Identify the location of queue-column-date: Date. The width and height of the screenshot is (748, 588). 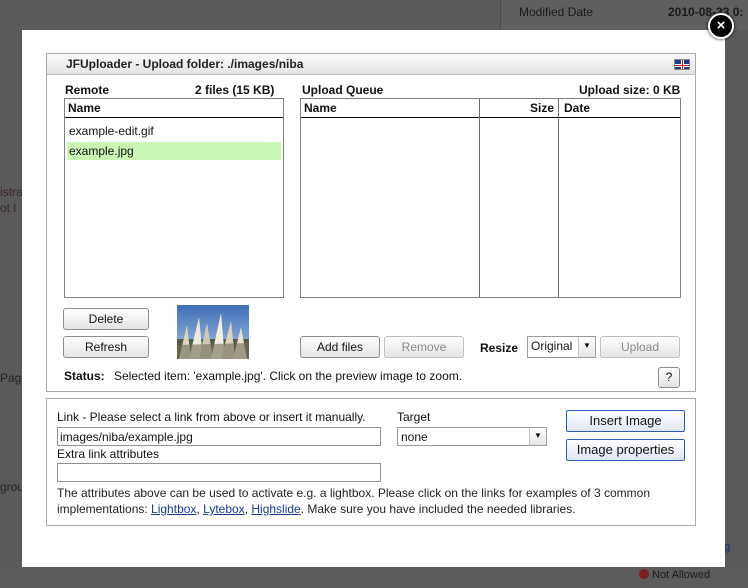
(577, 108).